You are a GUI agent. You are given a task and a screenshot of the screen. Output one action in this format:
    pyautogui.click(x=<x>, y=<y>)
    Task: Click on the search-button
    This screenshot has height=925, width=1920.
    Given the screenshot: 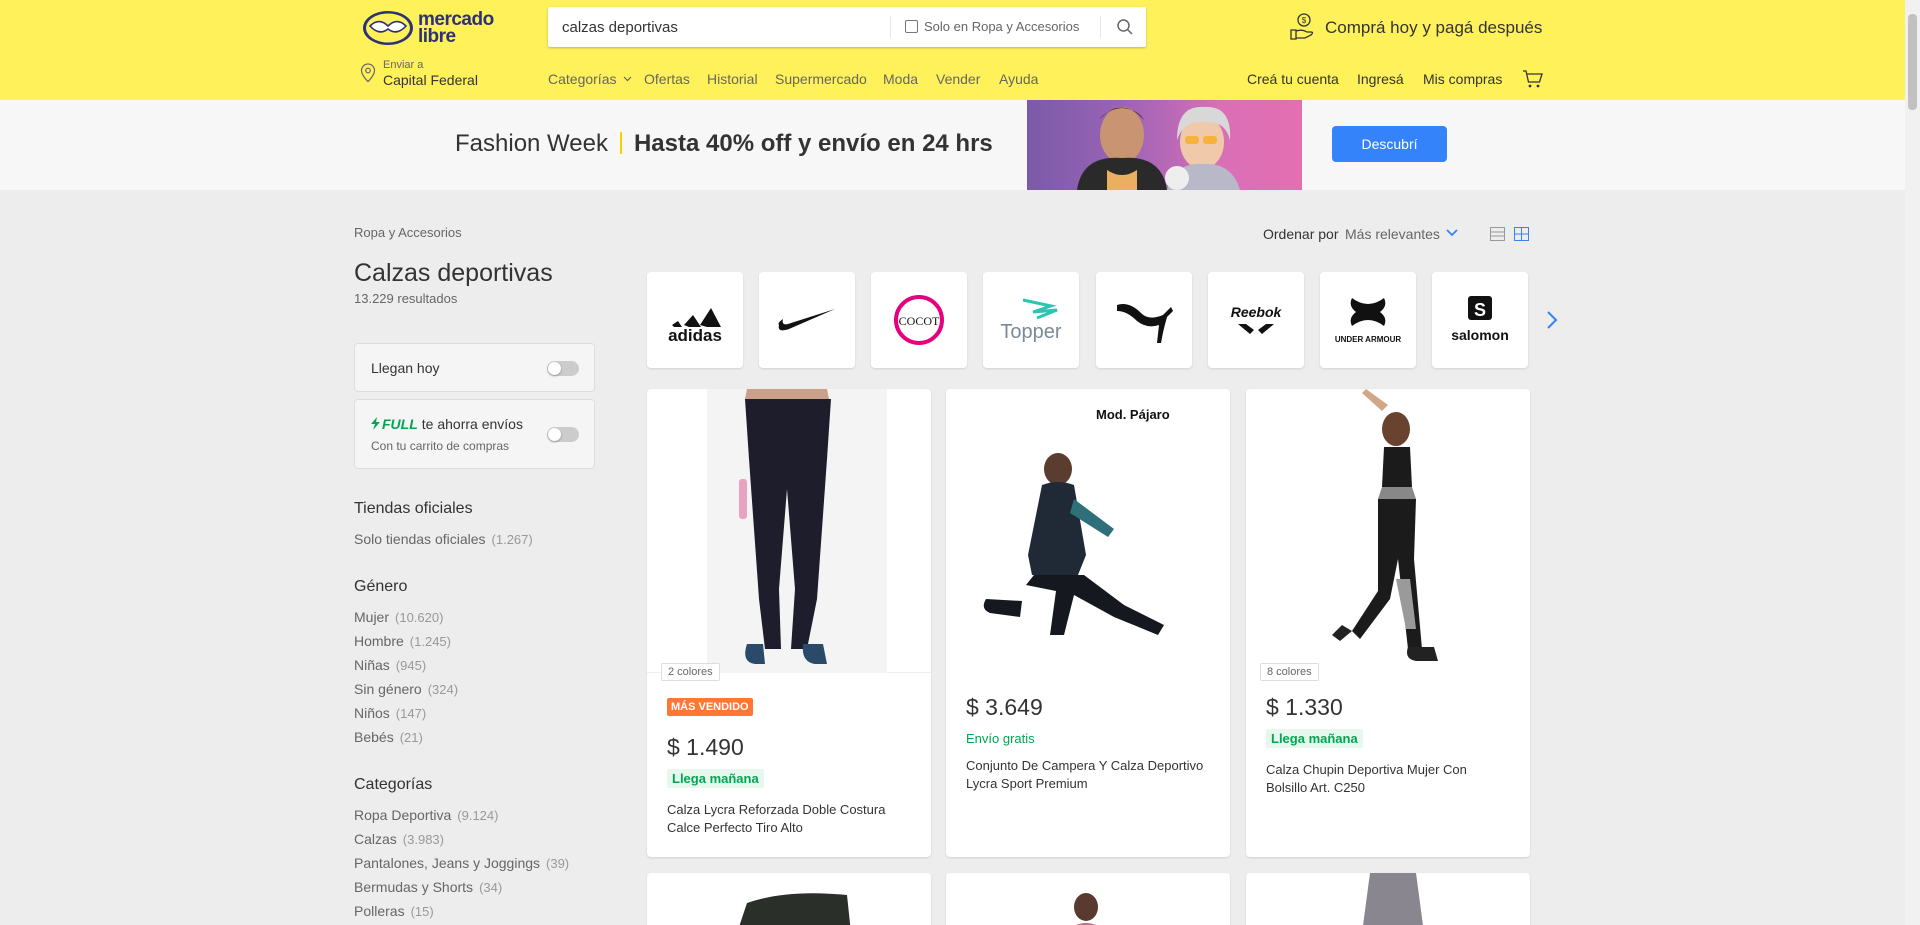 What is the action you would take?
    pyautogui.click(x=1125, y=27)
    